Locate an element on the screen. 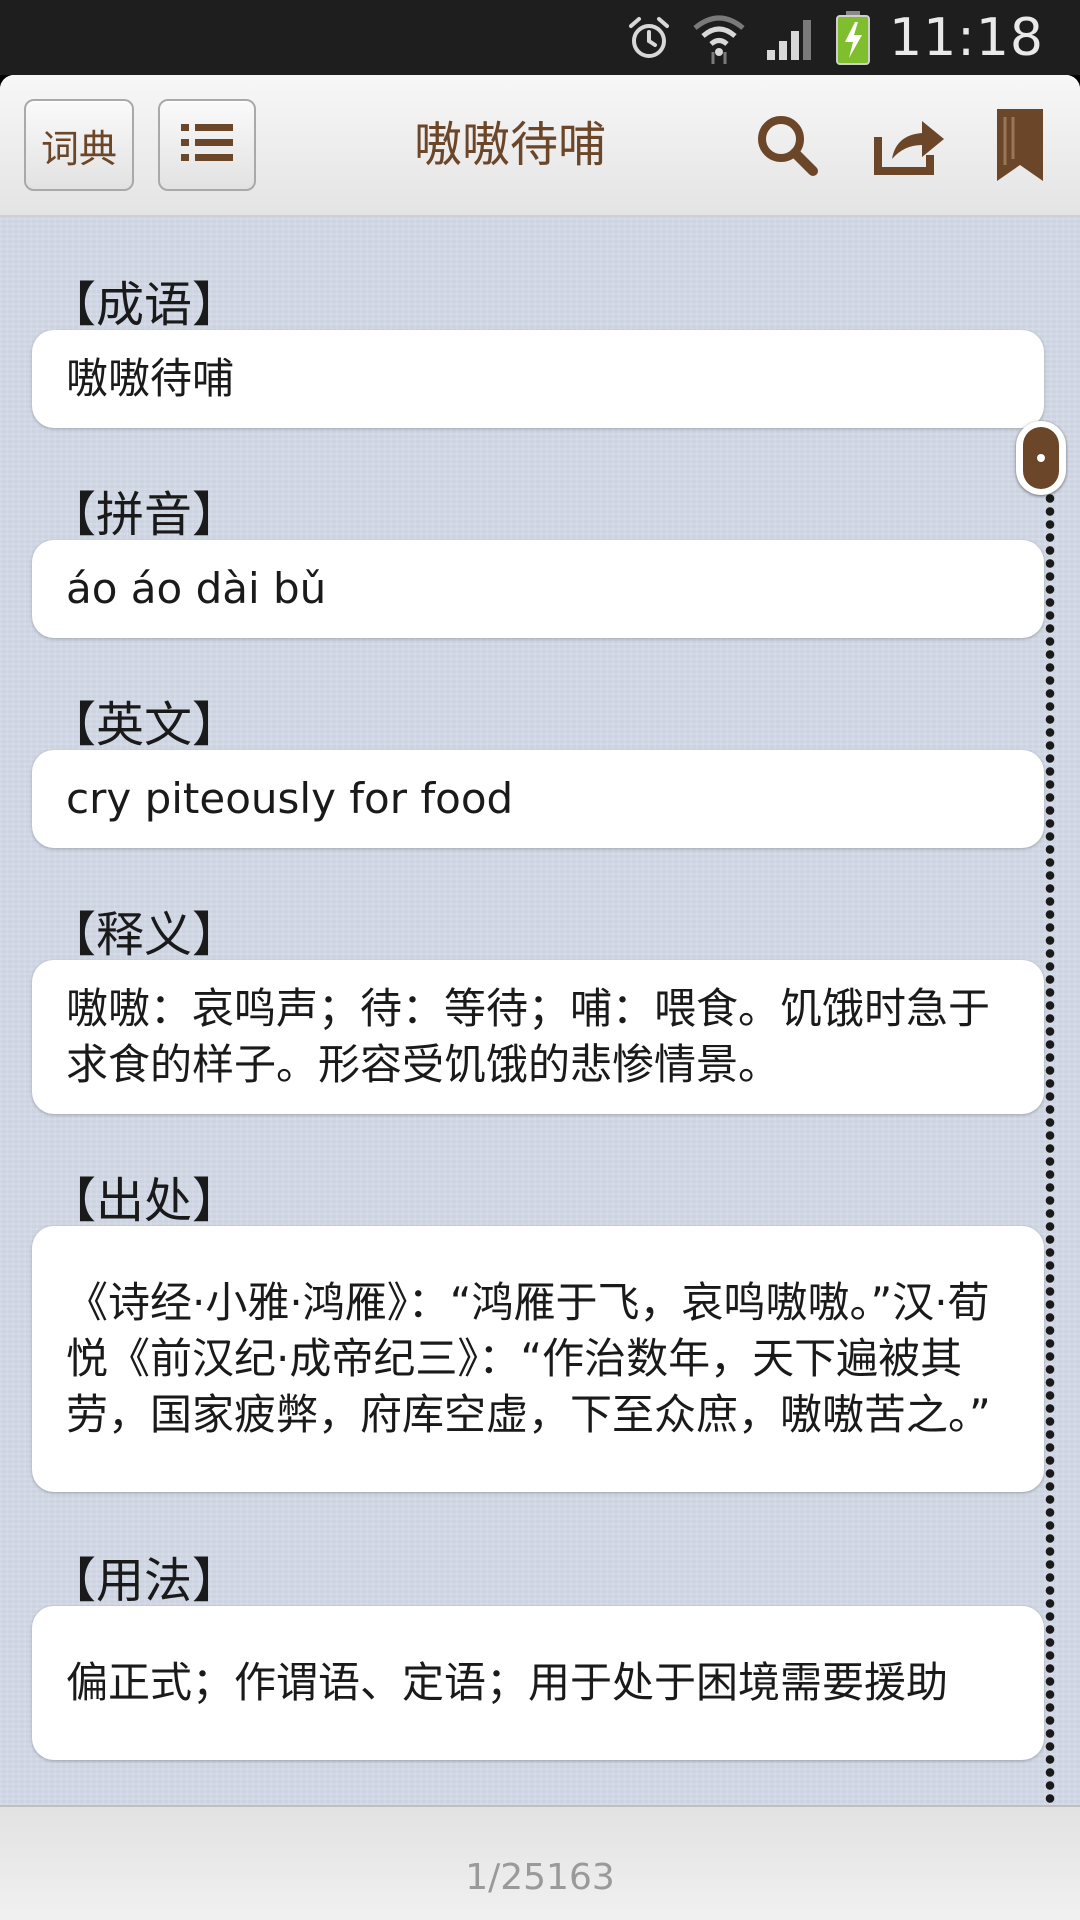 This screenshot has height=1920, width=1080. meaning-card: 嗷嗷：哀鸣声；待：等待；哺：喂食。饥饿时急于求食的样子。形容受饥饿的悲惨情景。 is located at coordinates (538, 1037).